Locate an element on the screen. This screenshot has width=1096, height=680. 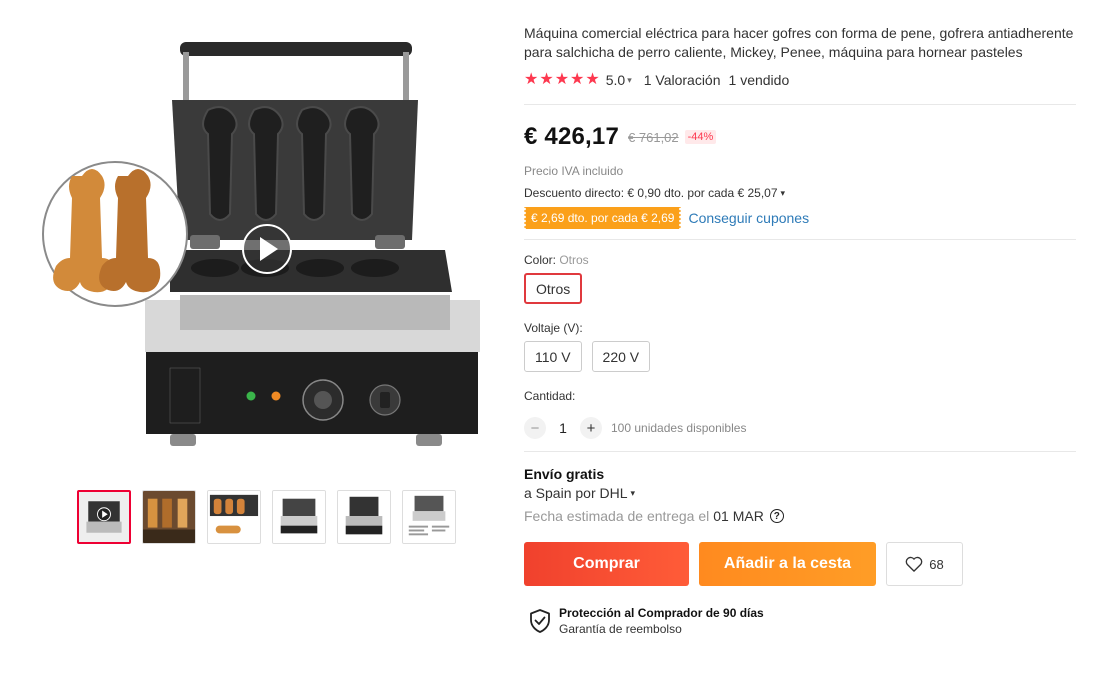
color-selected-text: Otros is located at coordinates (574, 260).